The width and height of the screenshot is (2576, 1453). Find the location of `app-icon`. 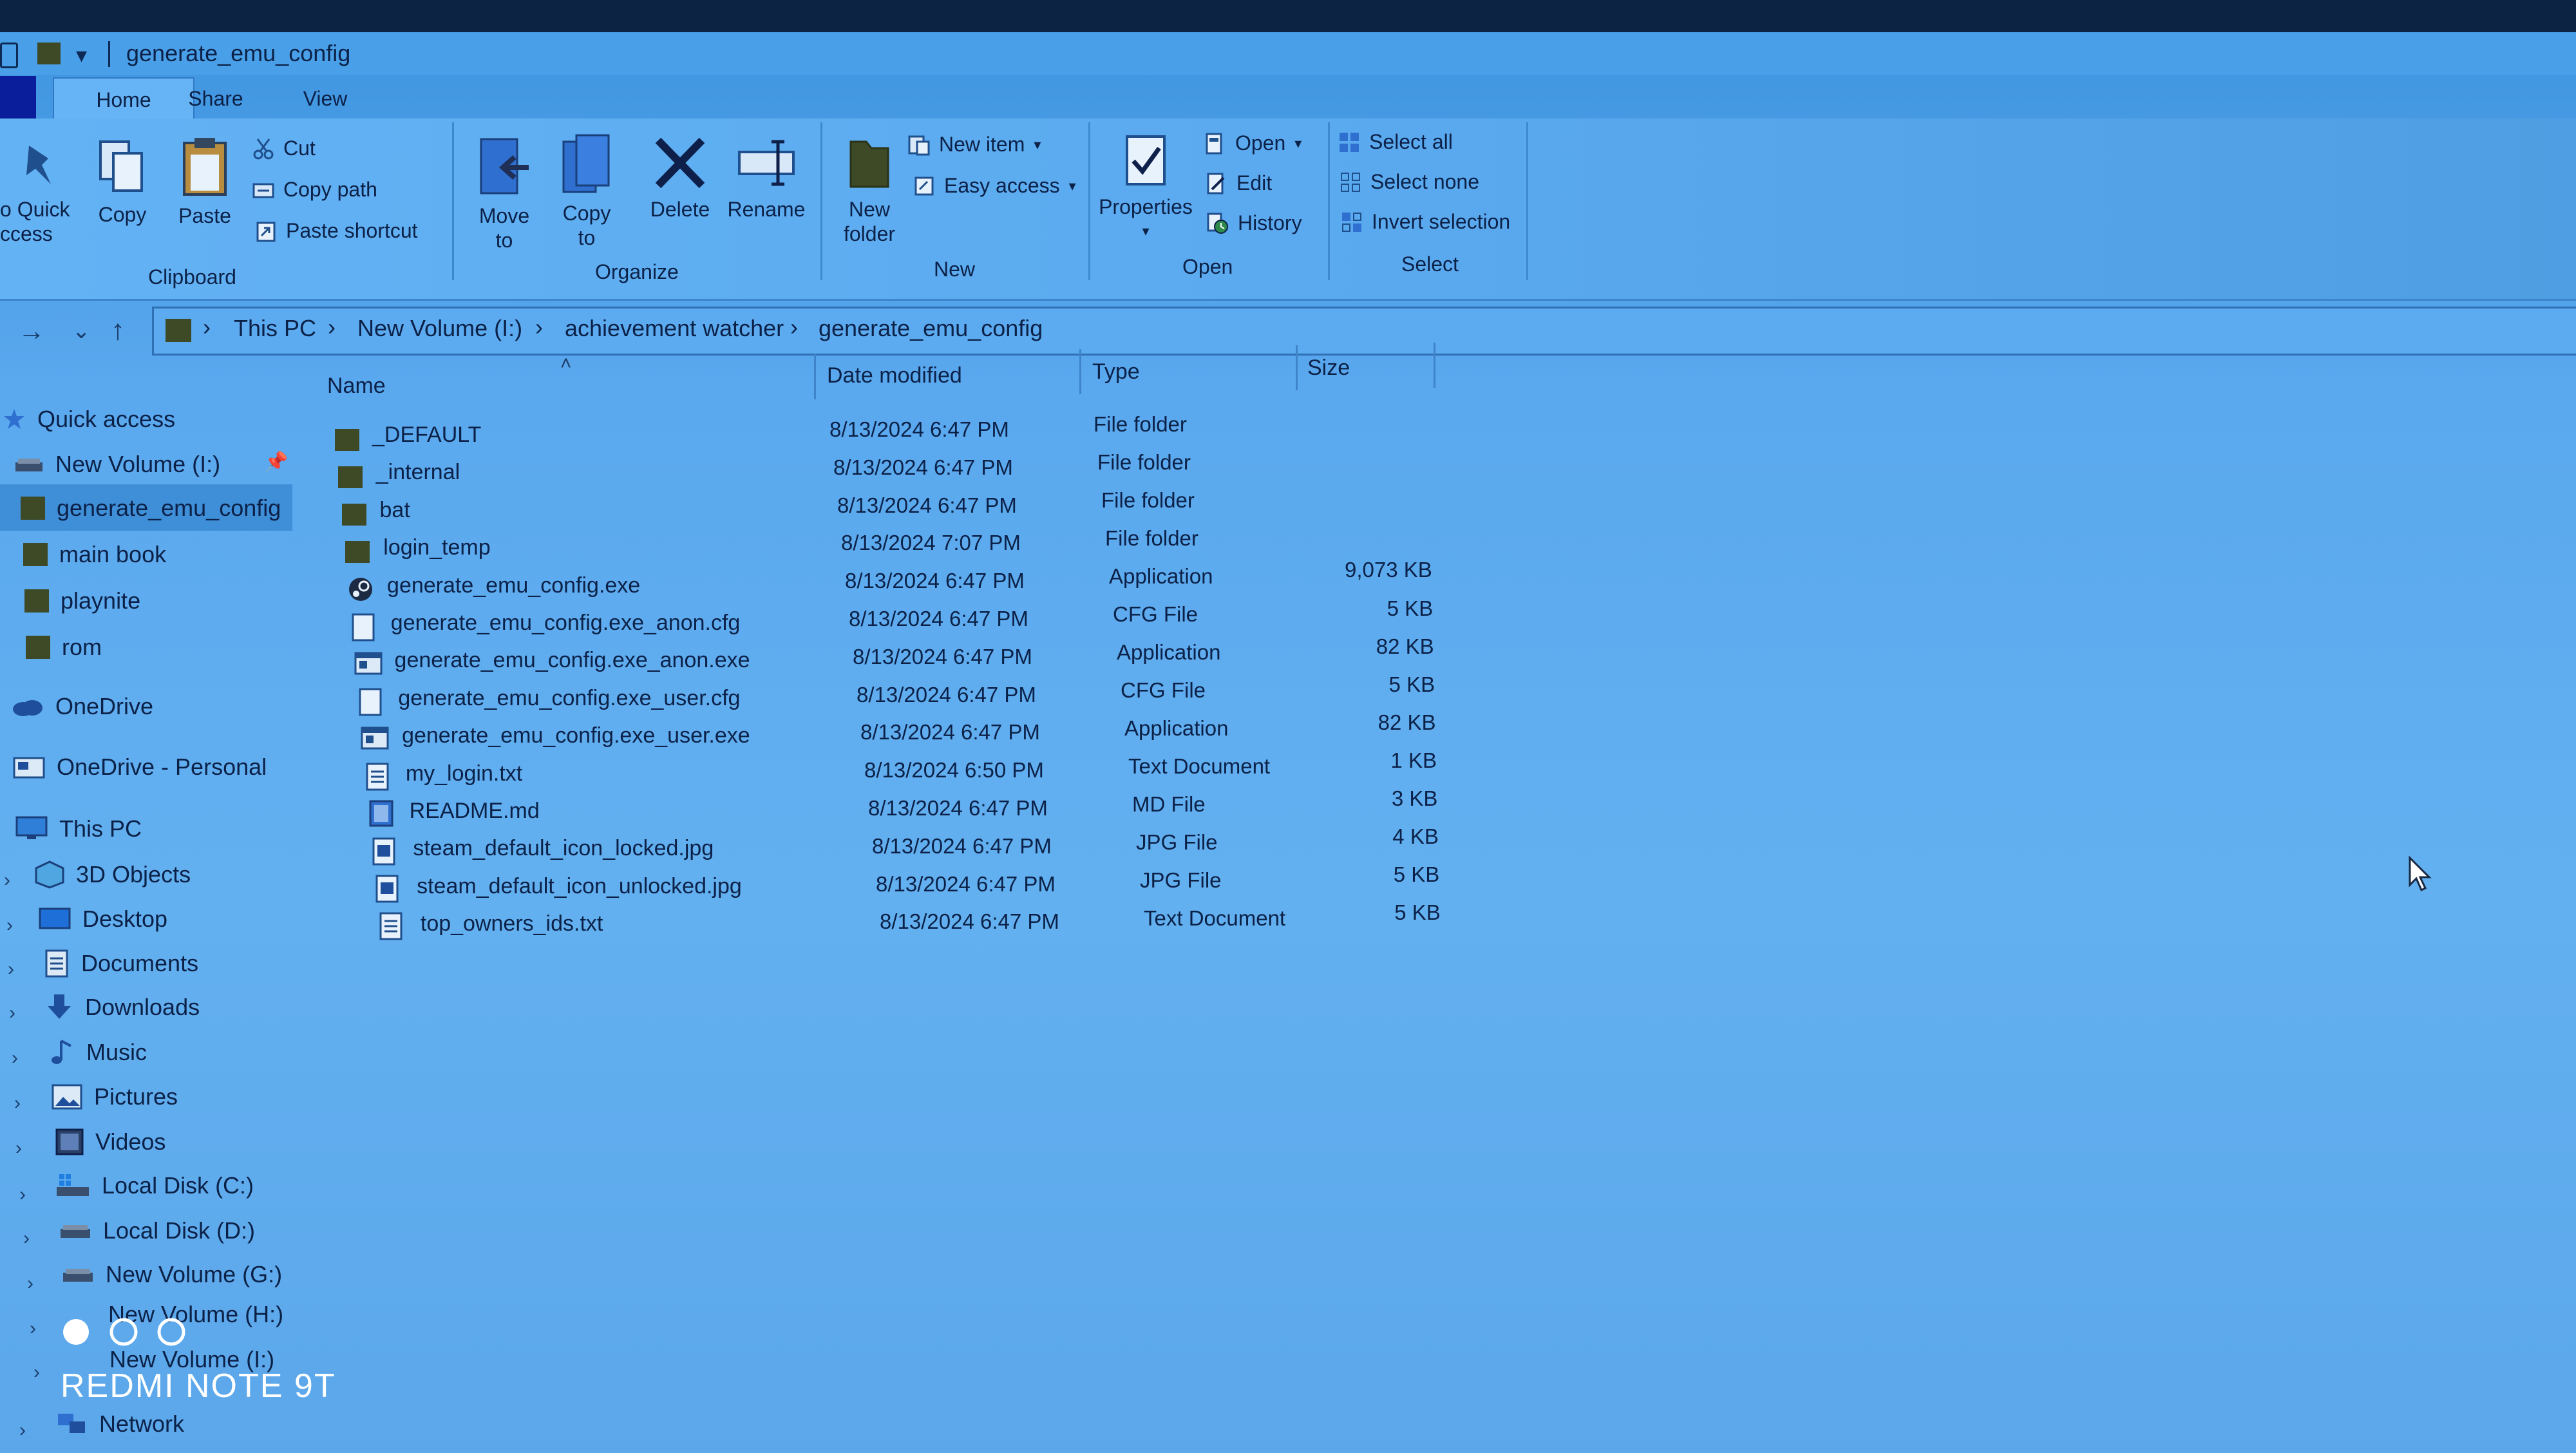

app-icon is located at coordinates (375, 739).